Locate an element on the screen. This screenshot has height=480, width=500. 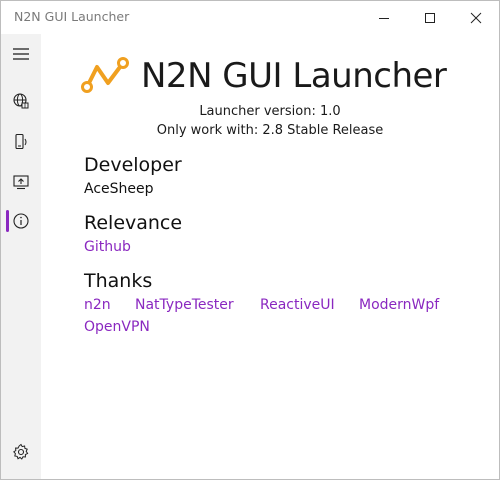
sidebar-item-settings is located at coordinates (21, 452).